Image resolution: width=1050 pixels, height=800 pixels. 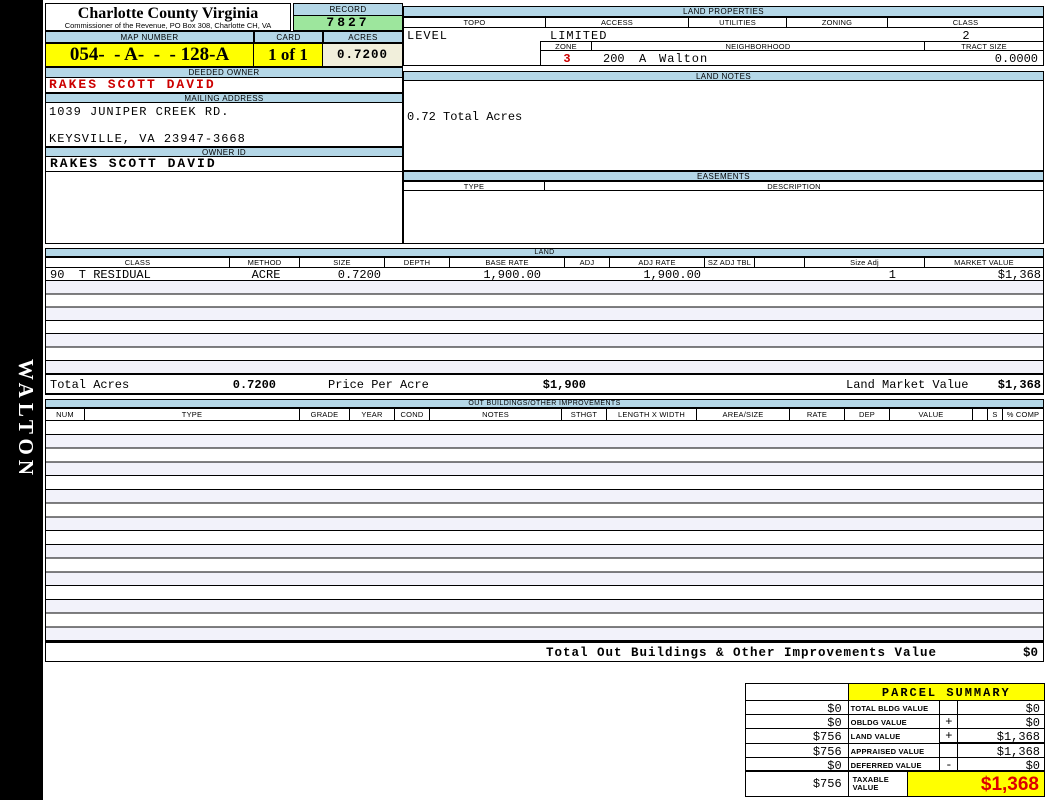 I want to click on appraised-value-row: $756 APPRAISED VALUE $1,368, so click(x=895, y=751).